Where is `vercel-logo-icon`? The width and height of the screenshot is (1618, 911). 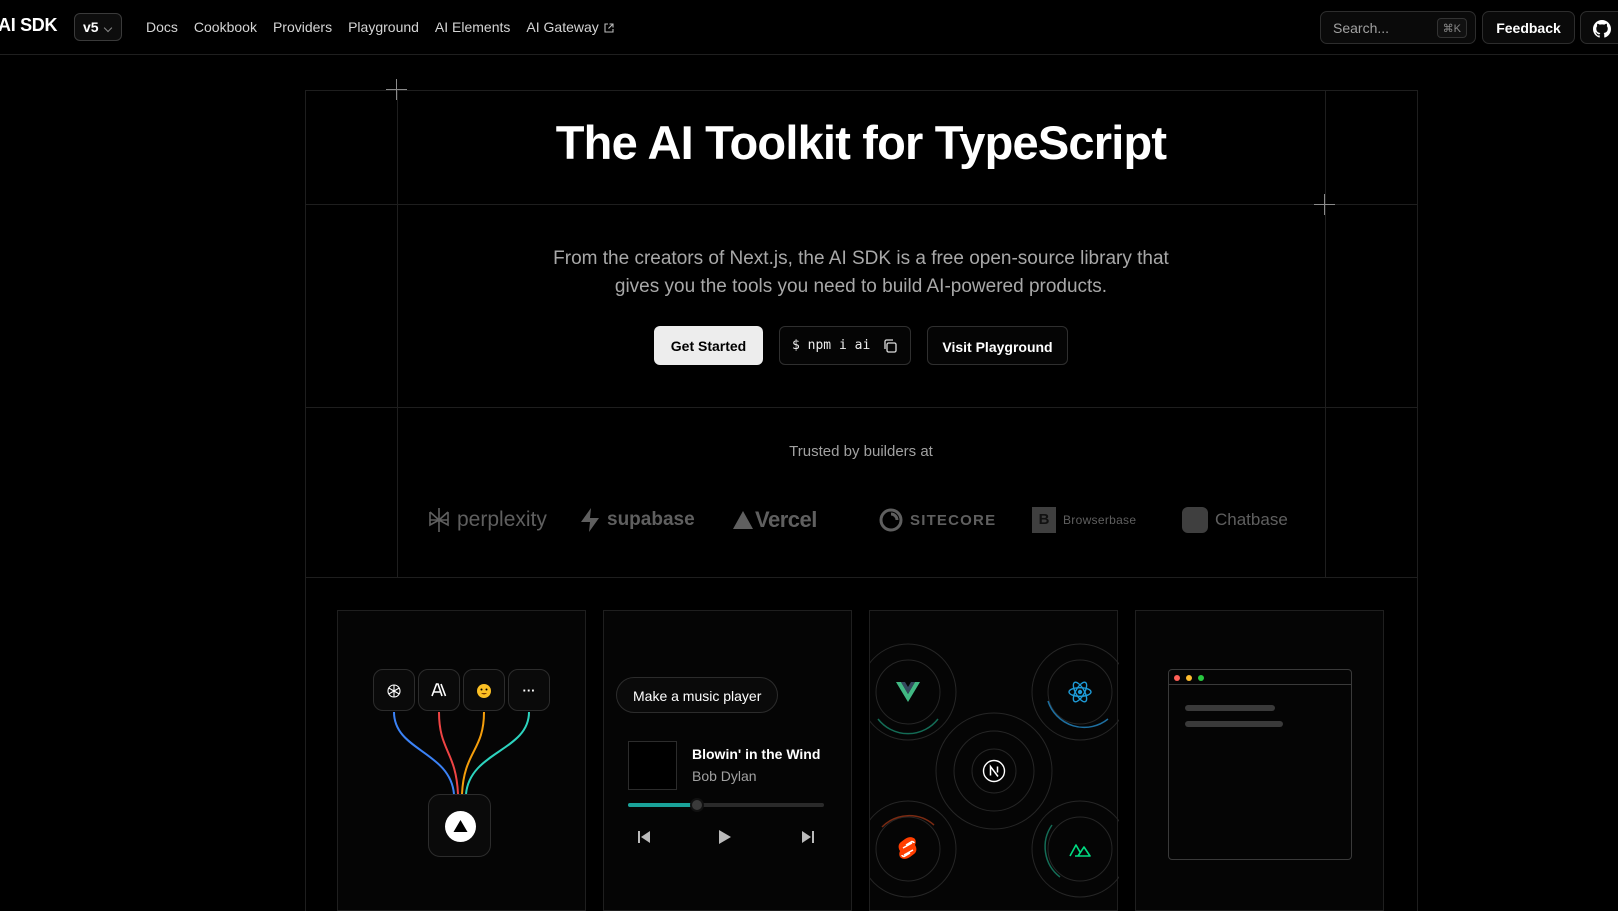
vercel-logo-icon is located at coordinates (743, 520).